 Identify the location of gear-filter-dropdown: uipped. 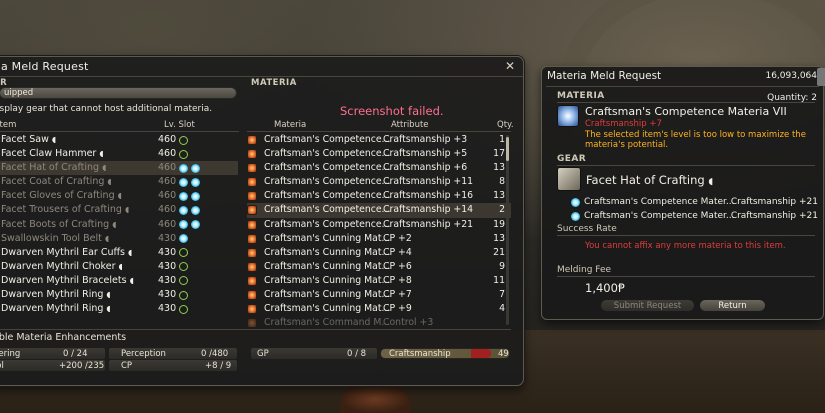
(118, 93).